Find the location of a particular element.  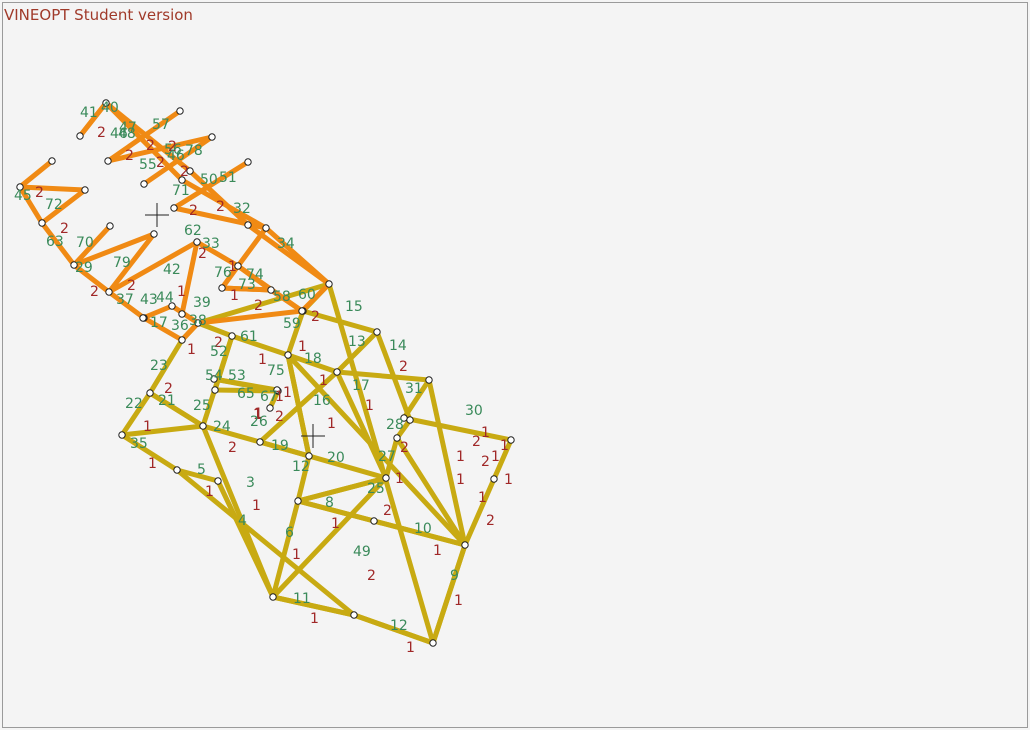

segment-id-label: 67 is located at coordinates (269, 397).